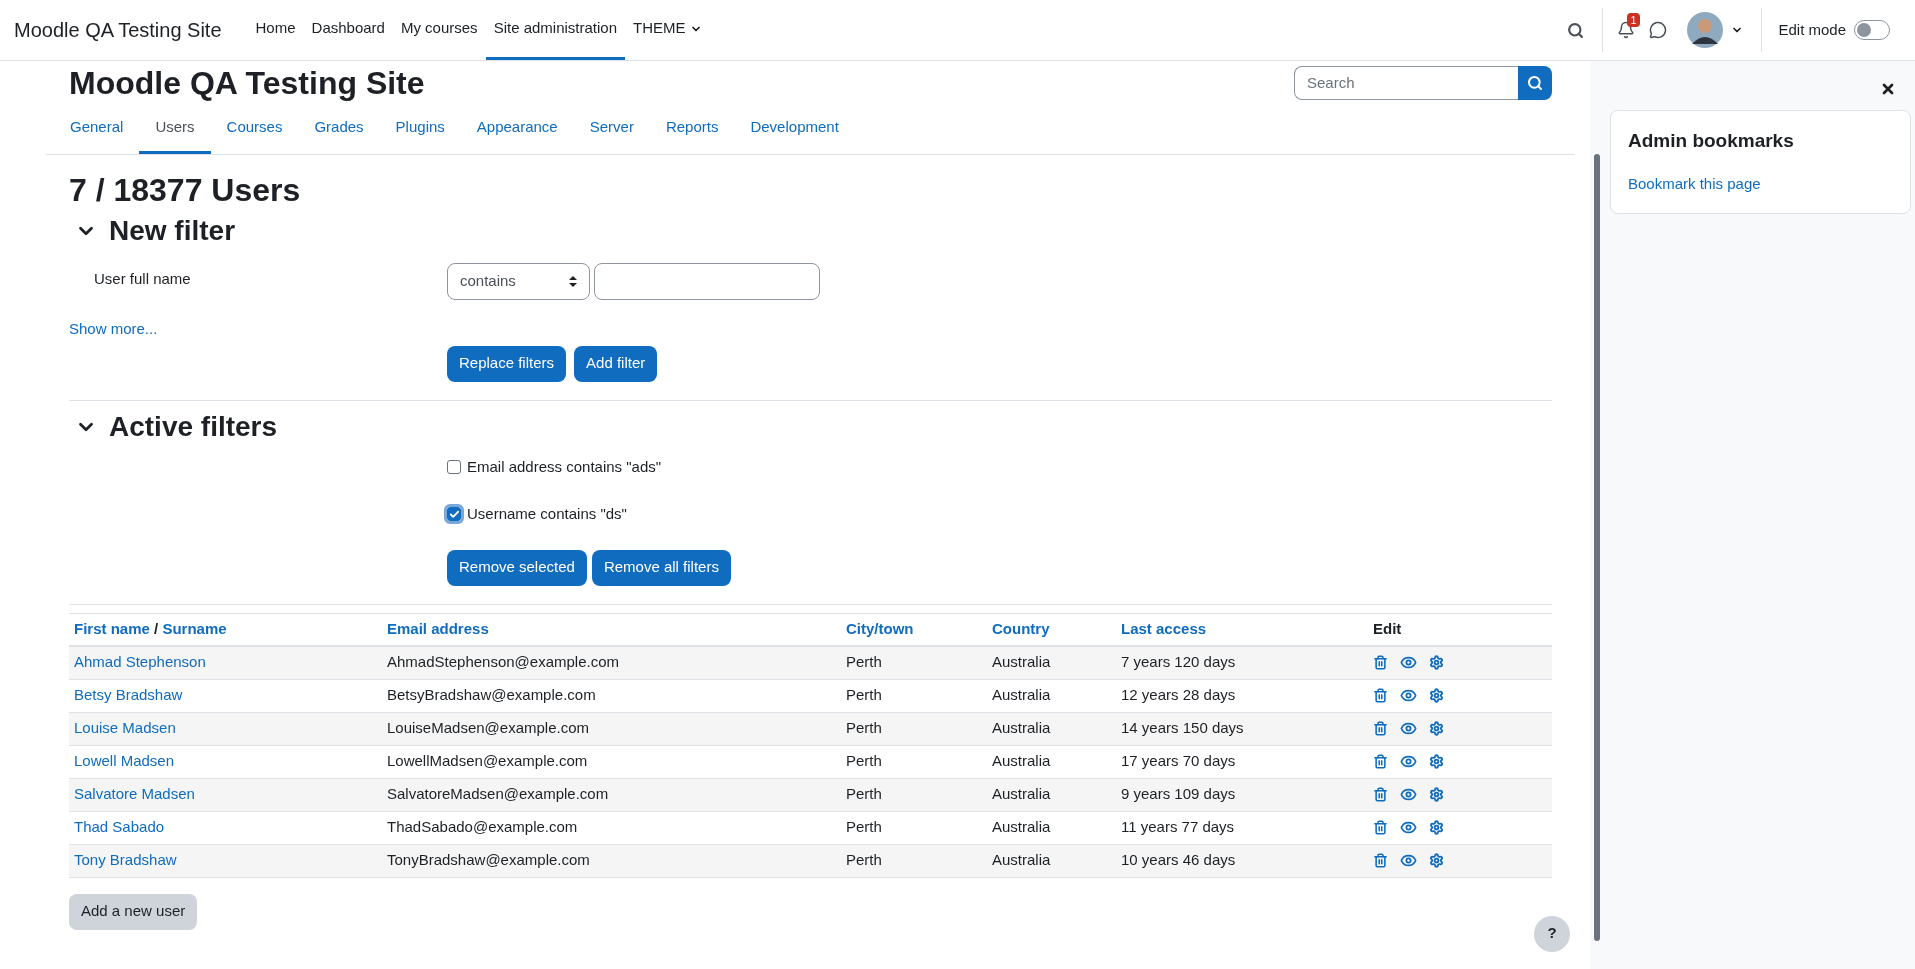 Image resolution: width=1915 pixels, height=969 pixels. What do you see at coordinates (175, 128) in the screenshot?
I see `tab: Users` at bounding box center [175, 128].